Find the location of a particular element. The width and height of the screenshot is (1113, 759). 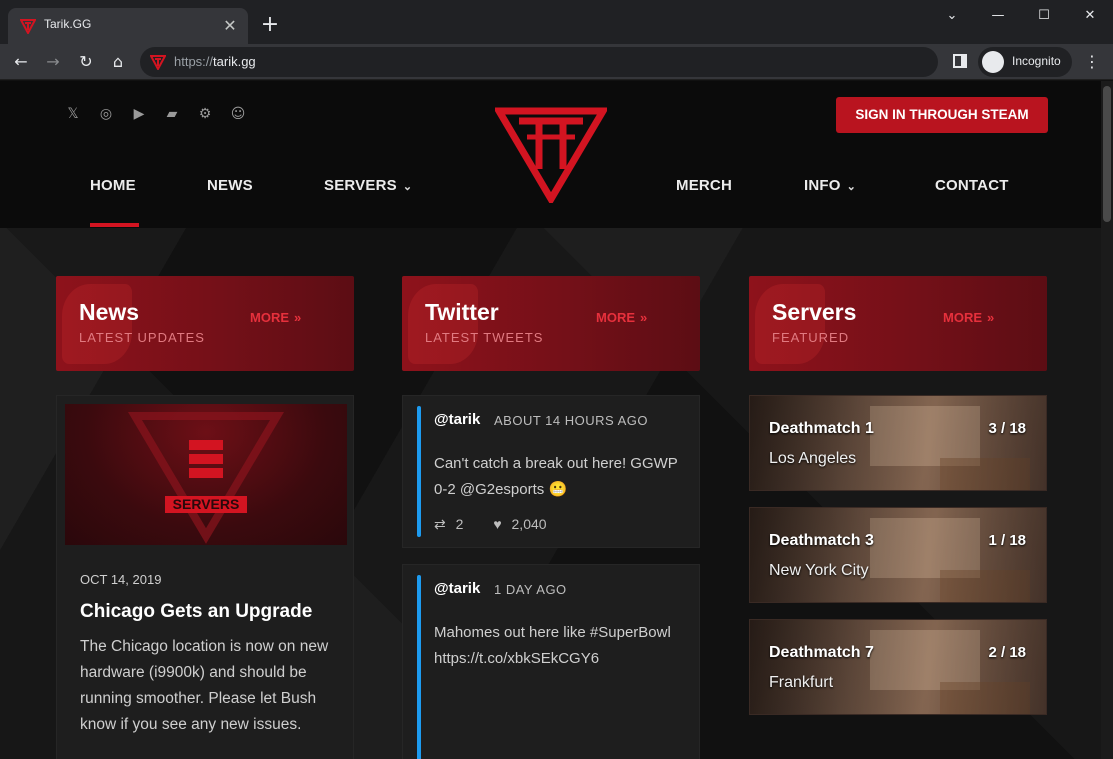

url-protocol: https:// is located at coordinates (194, 61).